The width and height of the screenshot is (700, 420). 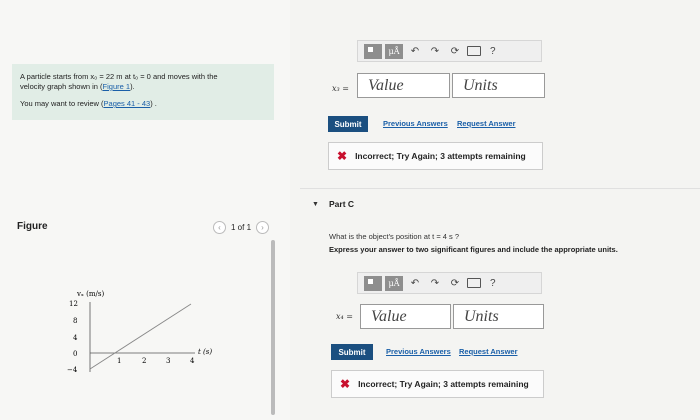 What do you see at coordinates (75, 321) in the screenshot?
I see `y-tick-8: 8` at bounding box center [75, 321].